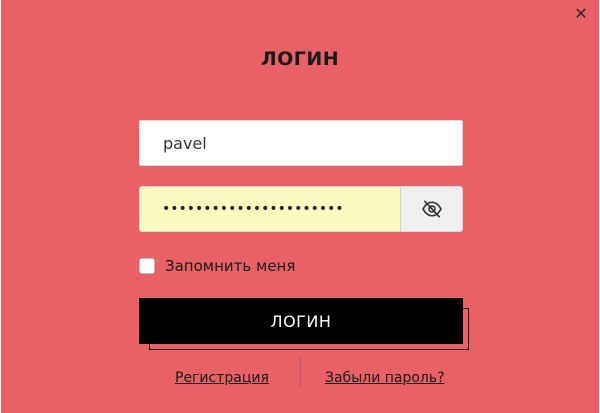  Describe the element at coordinates (301, 143) in the screenshot. I see `username-input` at that location.